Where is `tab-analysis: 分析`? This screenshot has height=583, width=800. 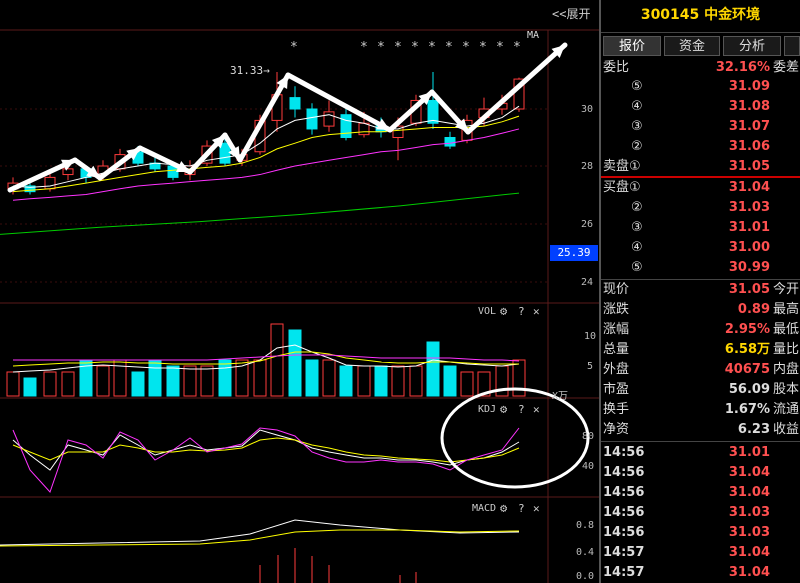 tab-analysis: 分析 is located at coordinates (752, 46).